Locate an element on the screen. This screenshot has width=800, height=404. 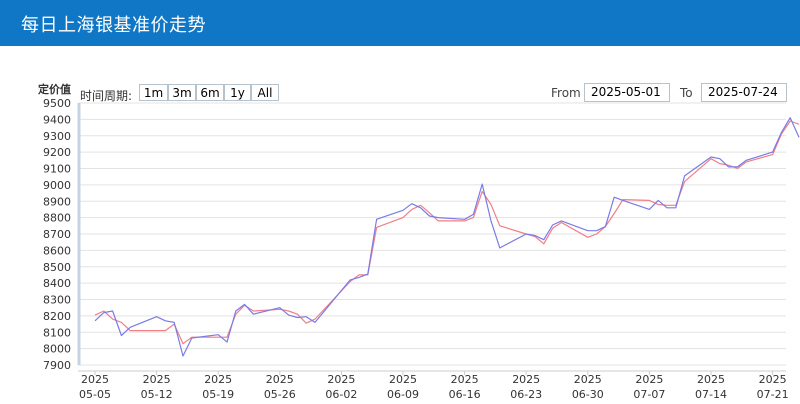
x-tick-date: 05-19 is located at coordinates (218, 394).